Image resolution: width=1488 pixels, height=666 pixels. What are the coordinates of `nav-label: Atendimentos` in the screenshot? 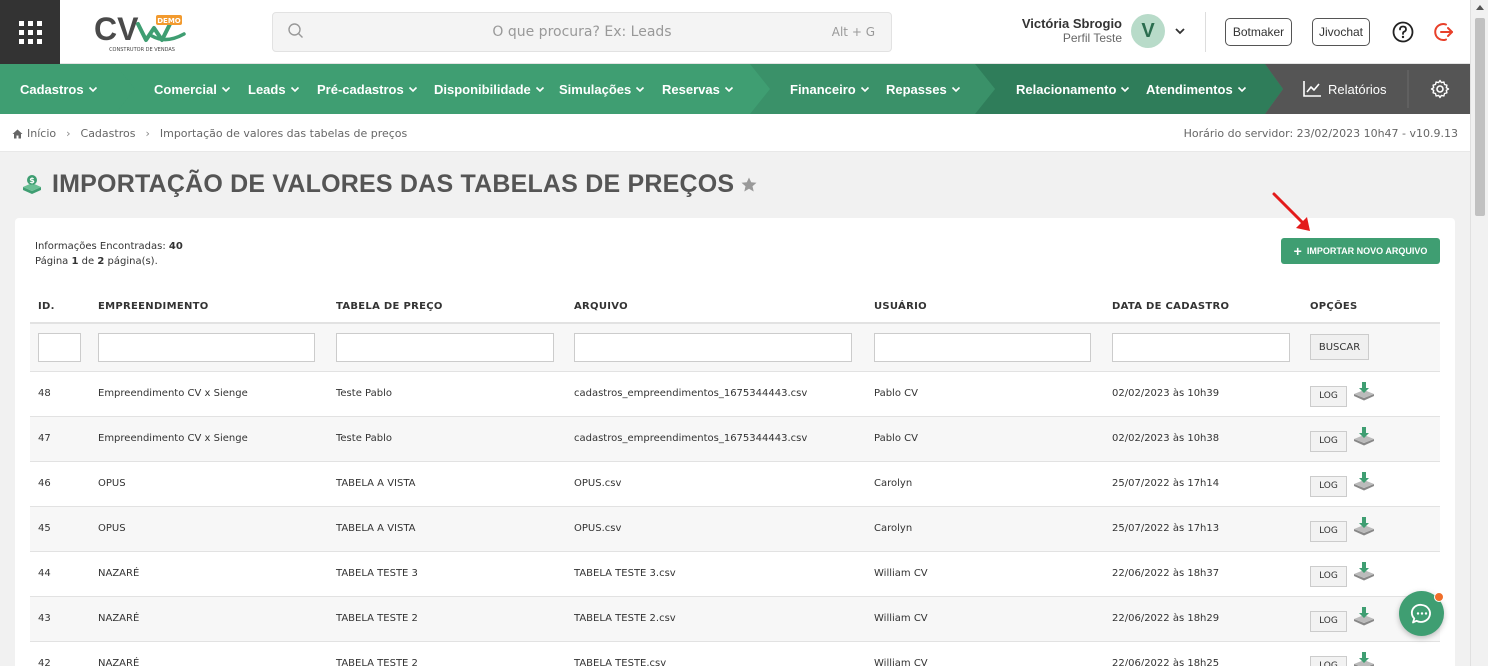 It's located at (1189, 89).